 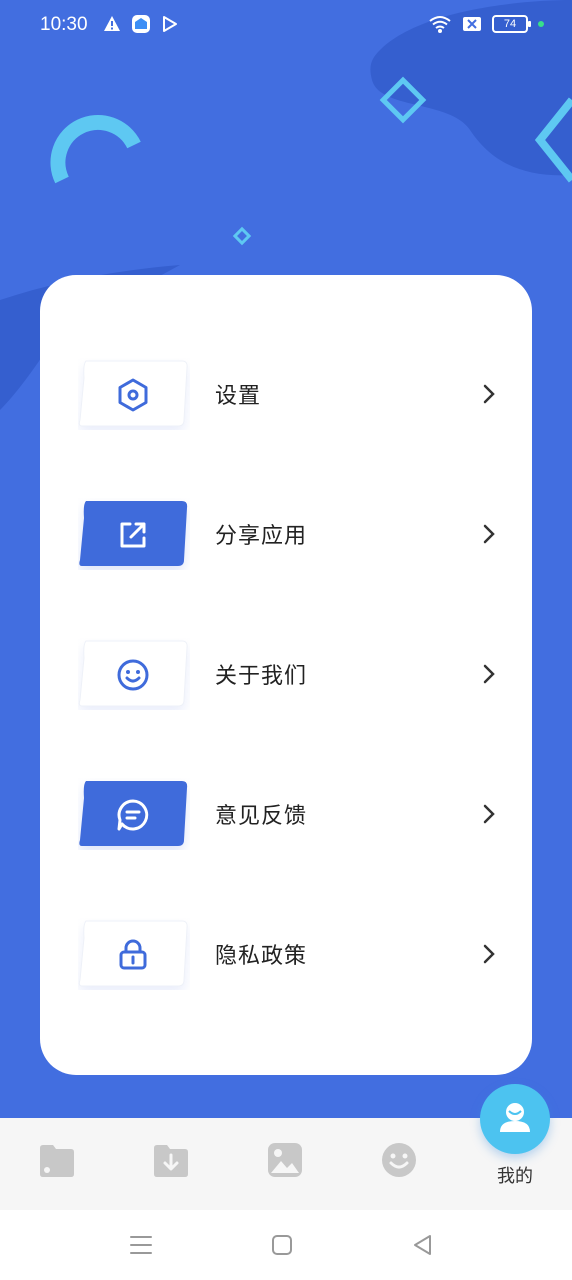 I want to click on tab-images, so click(x=285, y=1160).